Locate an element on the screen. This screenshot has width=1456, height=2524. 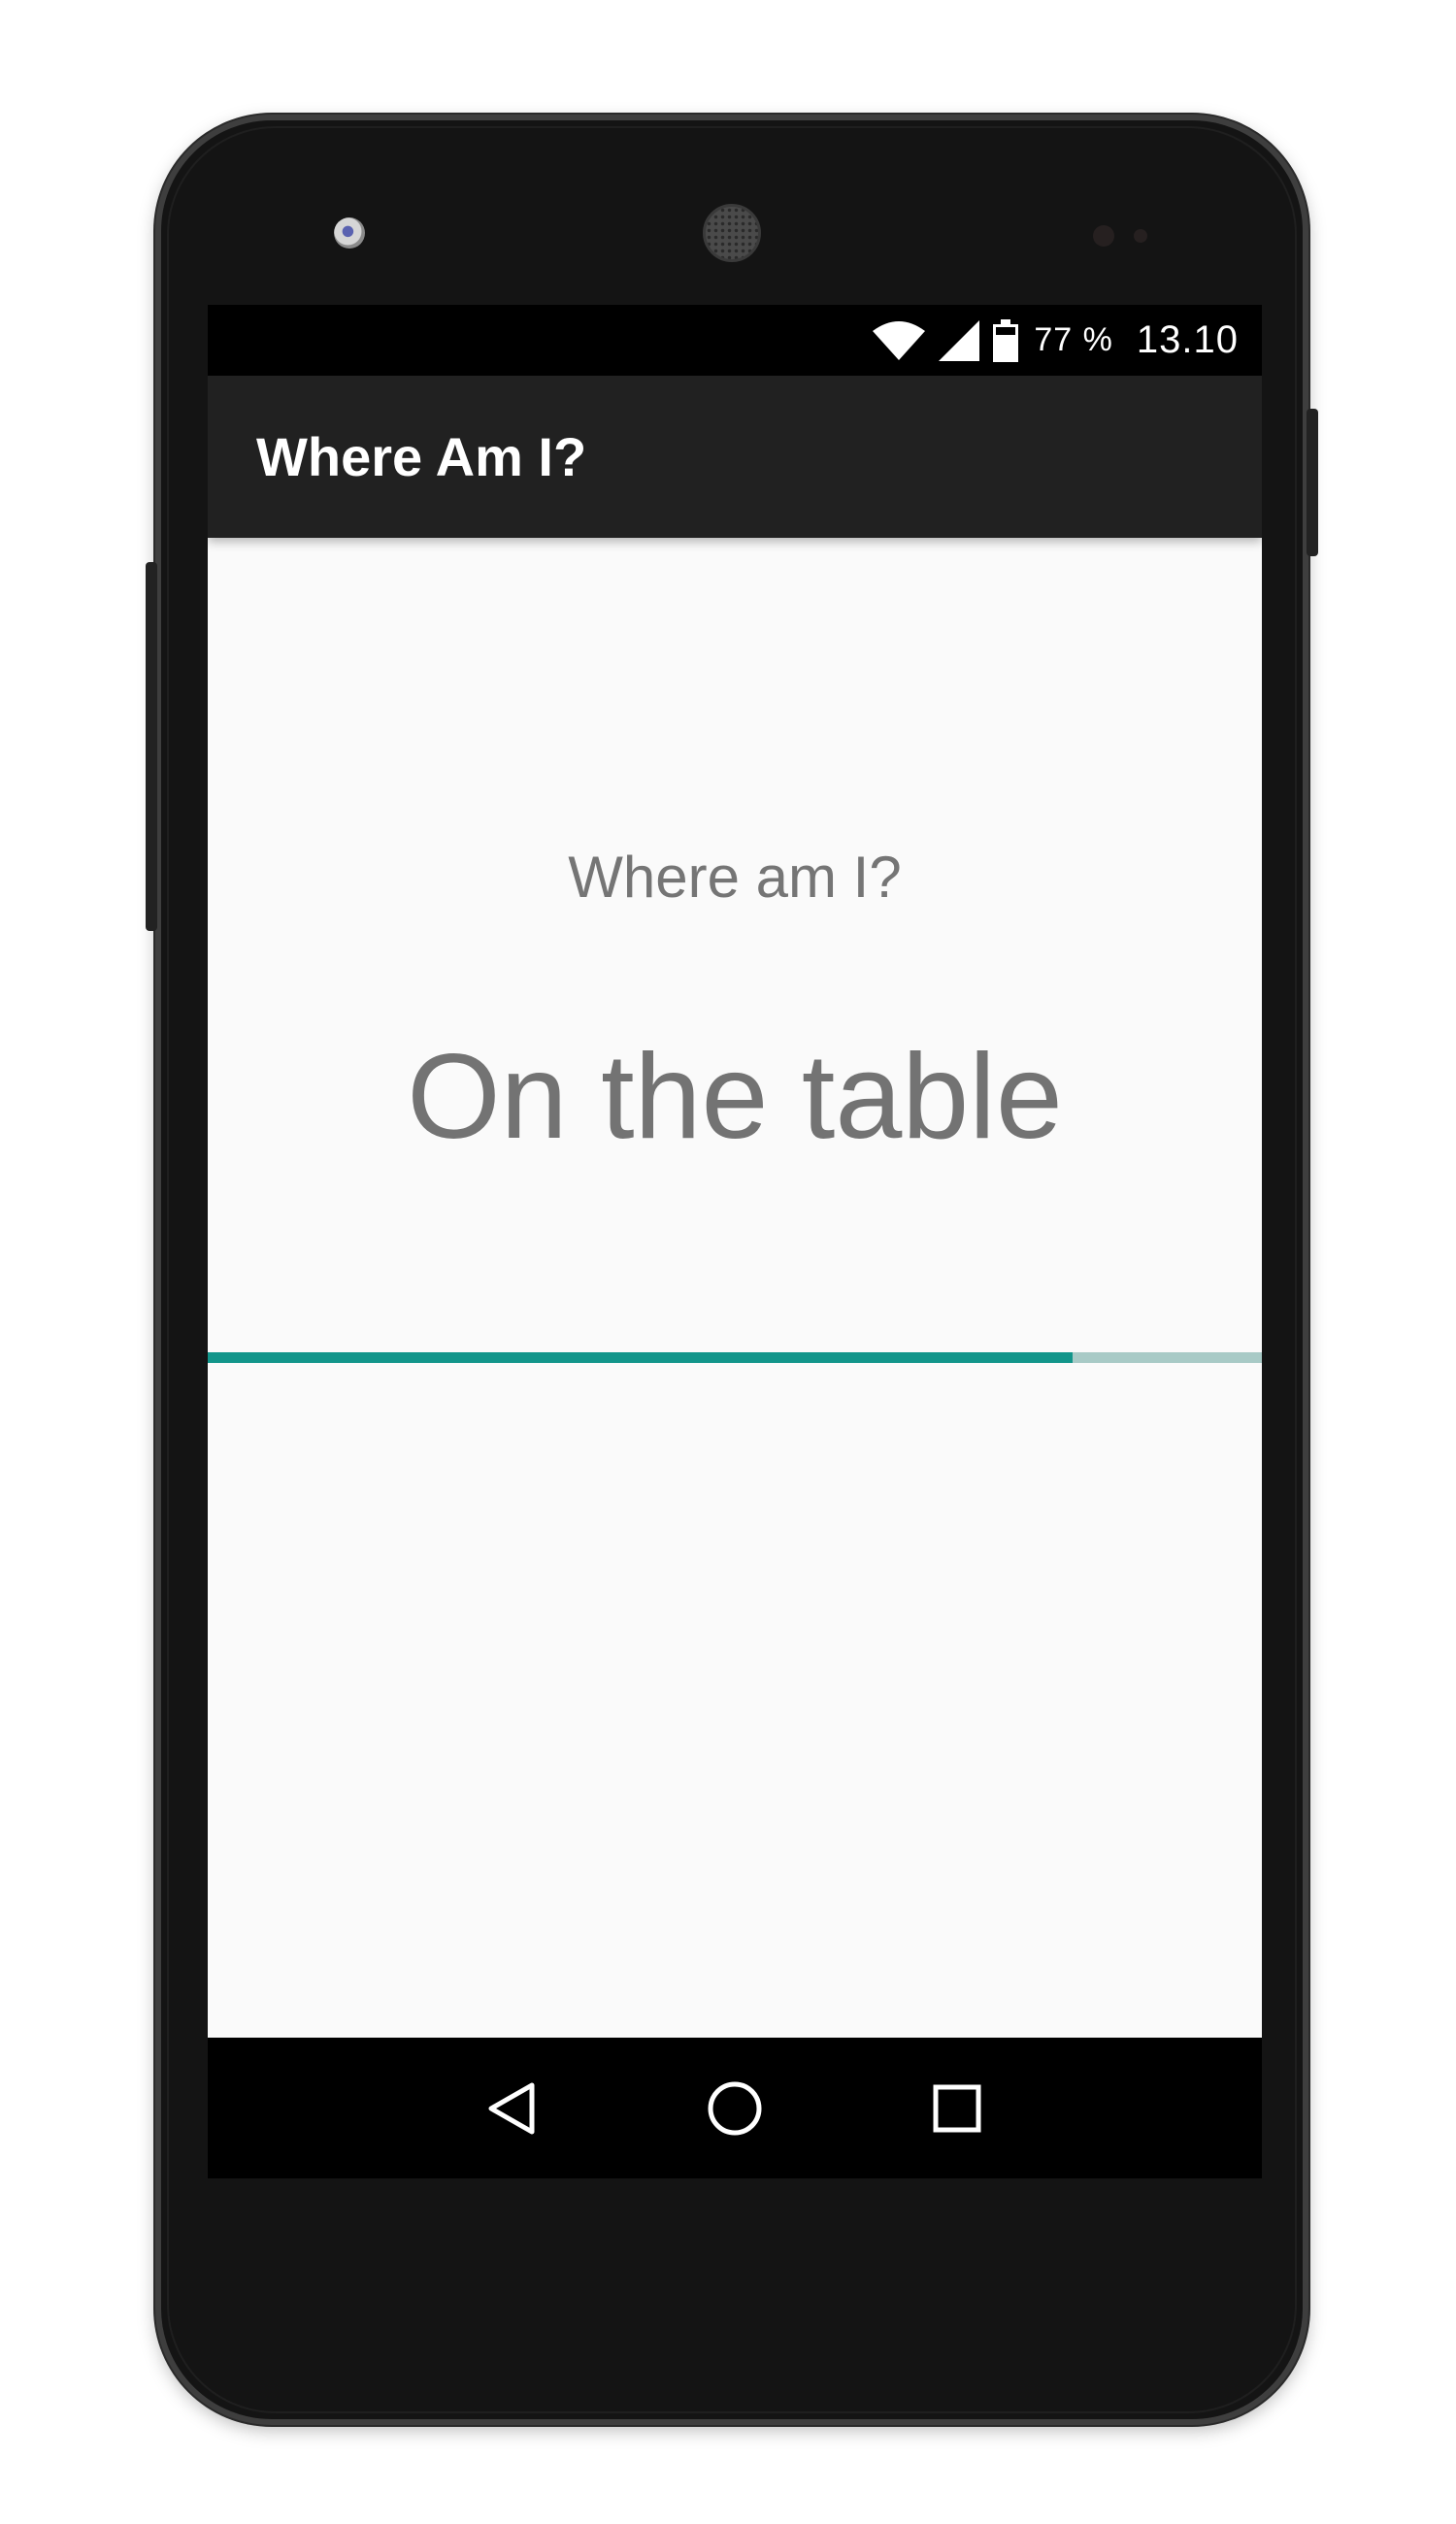
progress-bar-fill is located at coordinates (640, 1357).